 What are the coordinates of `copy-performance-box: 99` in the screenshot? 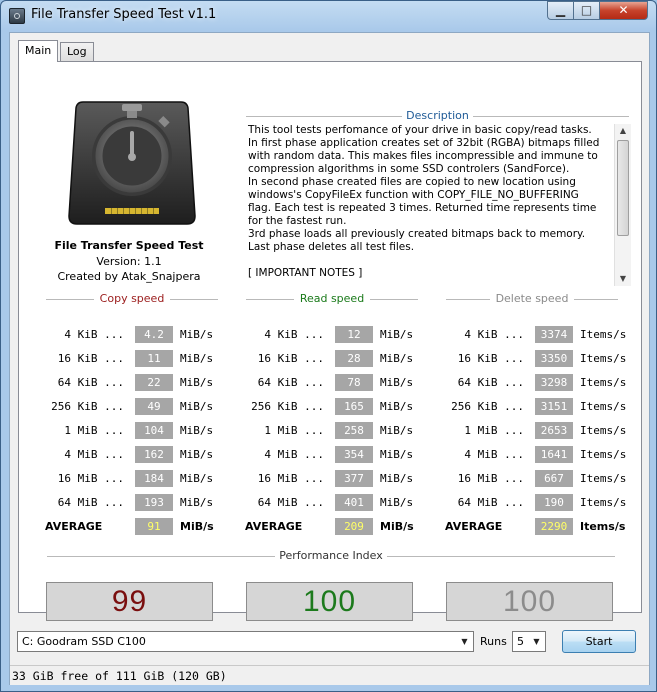 It's located at (129, 601).